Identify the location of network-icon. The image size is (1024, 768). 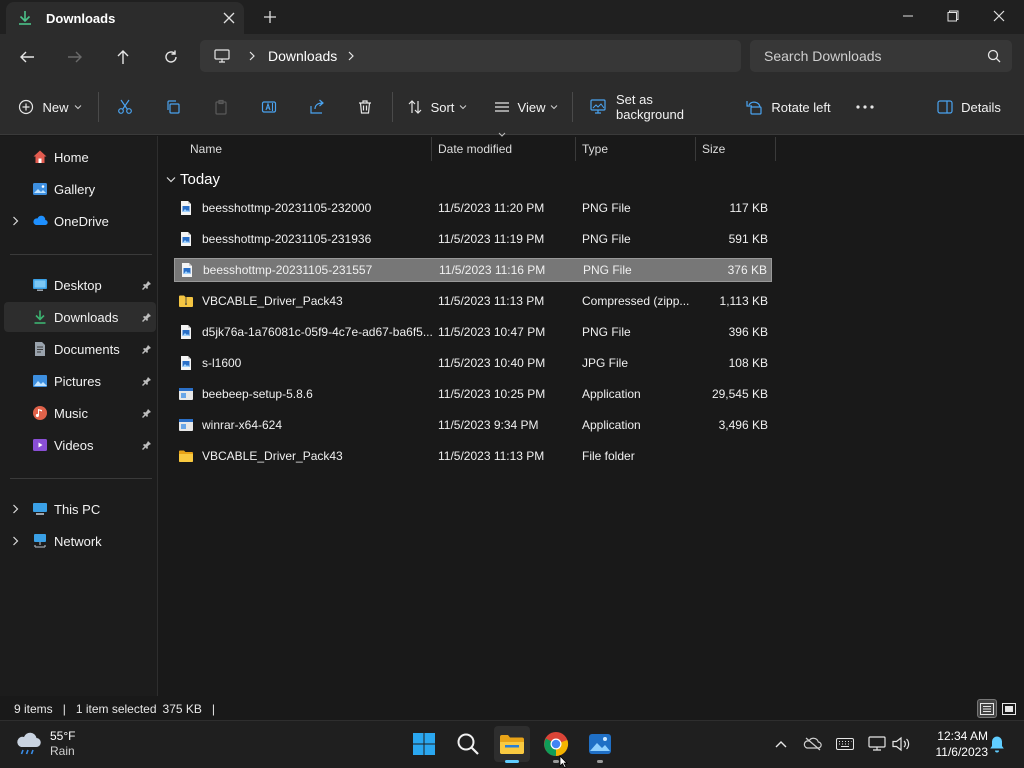
(40, 541).